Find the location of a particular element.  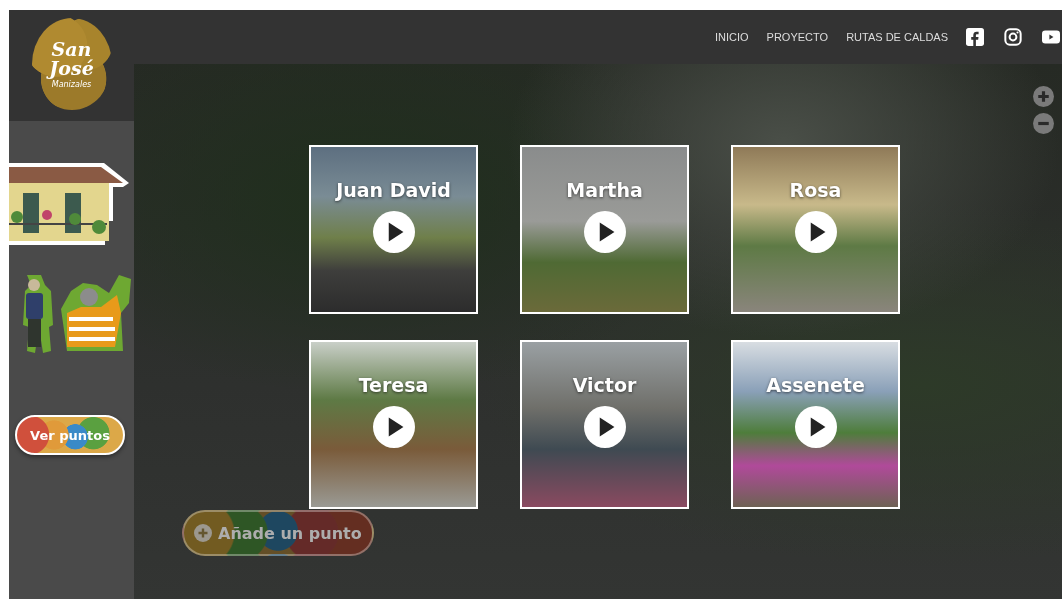

story-name: Teresa is located at coordinates (393, 385).